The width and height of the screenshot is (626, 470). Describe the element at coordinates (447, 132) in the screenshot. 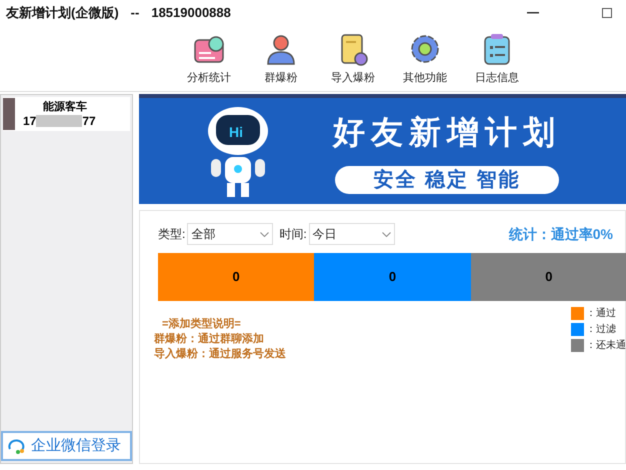

I see `banner-title: 好友新增计划` at that location.